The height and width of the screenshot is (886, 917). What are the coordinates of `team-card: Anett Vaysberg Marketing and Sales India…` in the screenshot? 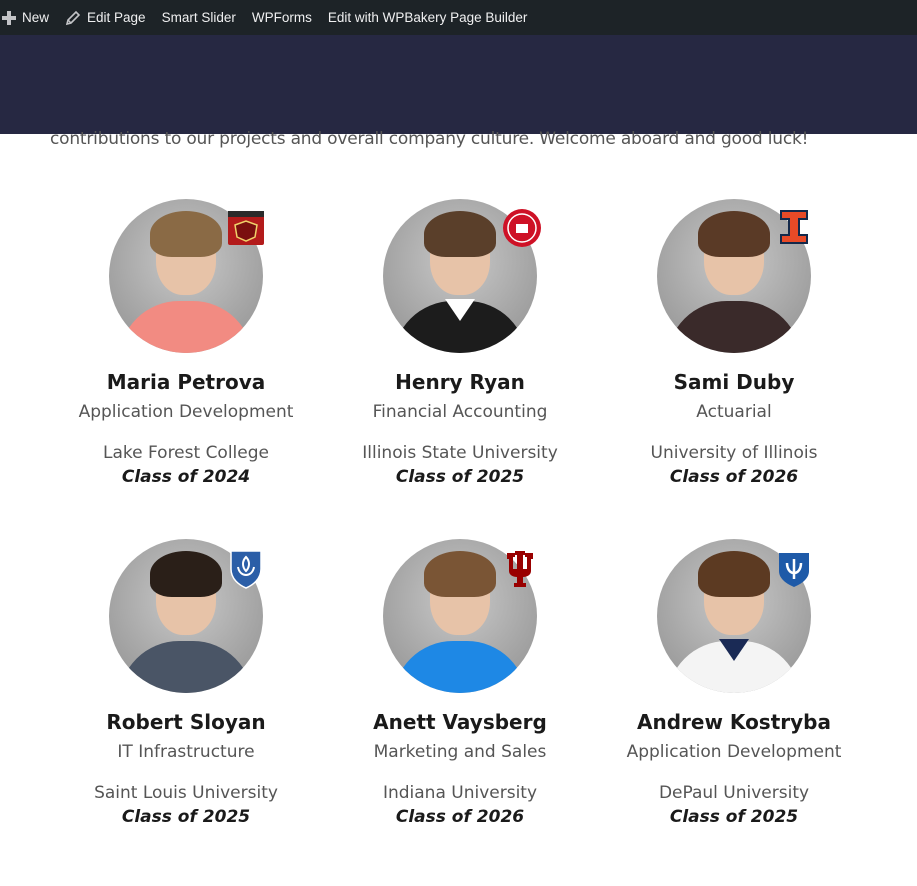 It's located at (460, 683).